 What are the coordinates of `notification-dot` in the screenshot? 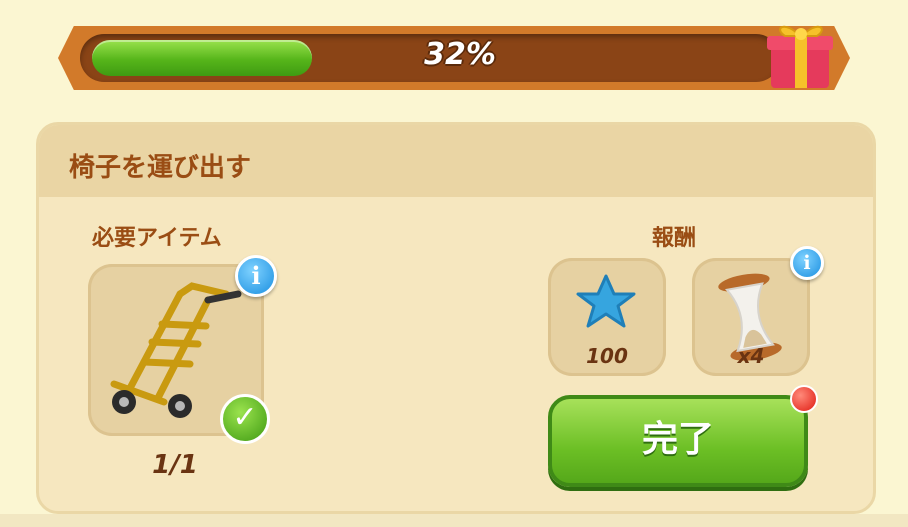 It's located at (804, 399).